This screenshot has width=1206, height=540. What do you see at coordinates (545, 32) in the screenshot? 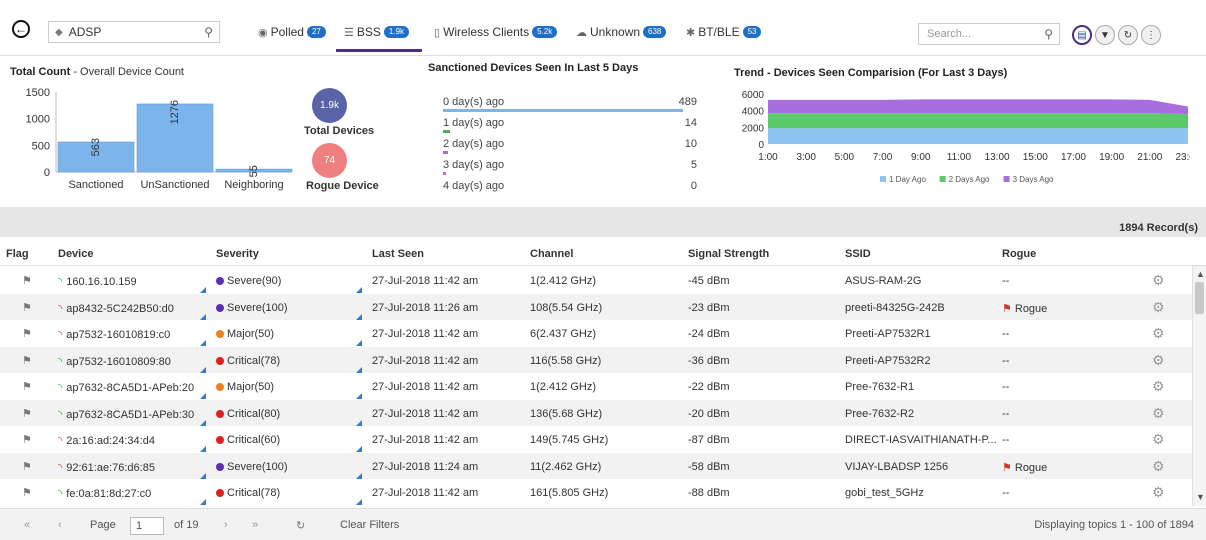
I see `tab-count-badge: 5.2k` at bounding box center [545, 32].